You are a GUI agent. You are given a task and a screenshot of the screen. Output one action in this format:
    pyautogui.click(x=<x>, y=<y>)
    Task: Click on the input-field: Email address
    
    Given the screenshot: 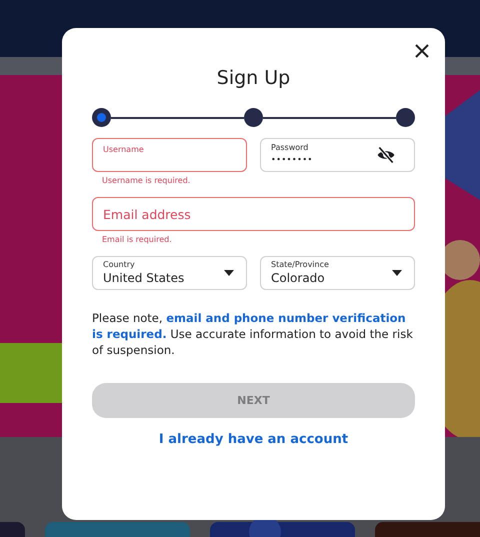 What is the action you would take?
    pyautogui.click(x=253, y=214)
    